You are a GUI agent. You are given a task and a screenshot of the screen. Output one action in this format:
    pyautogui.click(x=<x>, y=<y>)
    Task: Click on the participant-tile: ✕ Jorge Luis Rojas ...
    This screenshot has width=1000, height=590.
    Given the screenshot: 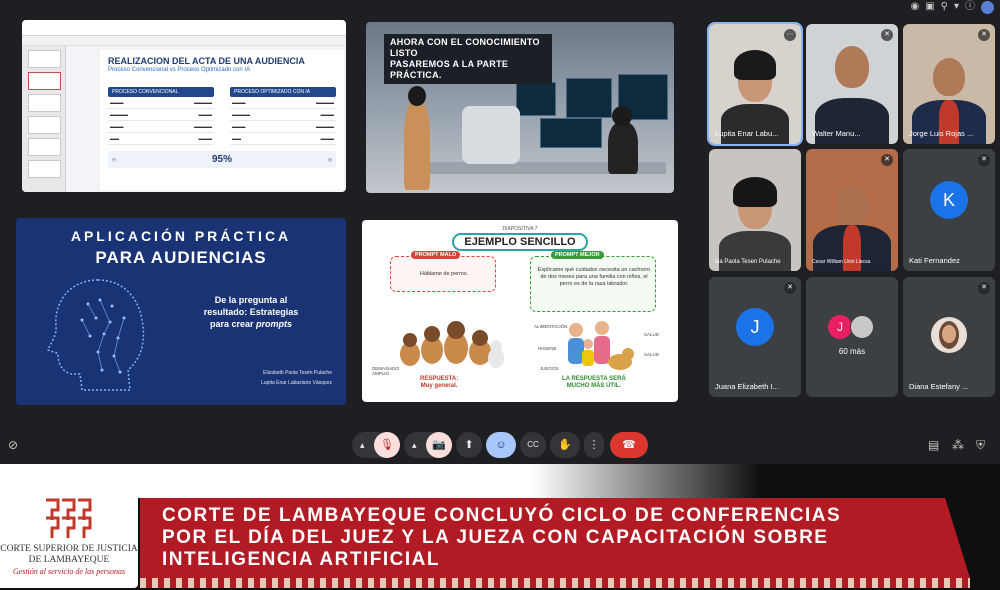 What is the action you would take?
    pyautogui.click(x=949, y=84)
    